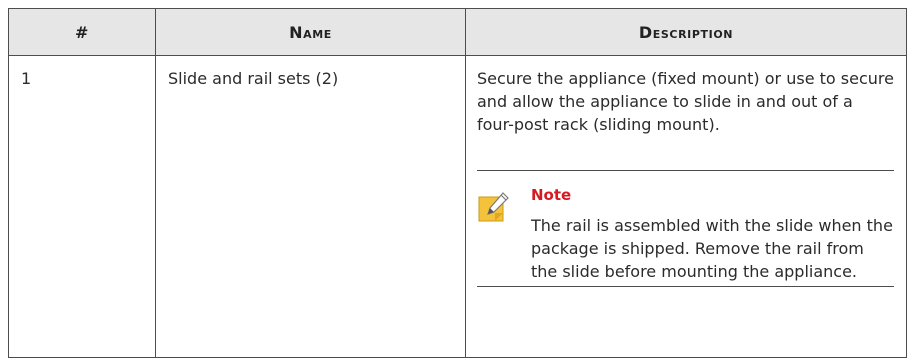 Image resolution: width=910 pixels, height=360 pixels. What do you see at coordinates (82, 206) in the screenshot?
I see `cell-number: 1` at bounding box center [82, 206].